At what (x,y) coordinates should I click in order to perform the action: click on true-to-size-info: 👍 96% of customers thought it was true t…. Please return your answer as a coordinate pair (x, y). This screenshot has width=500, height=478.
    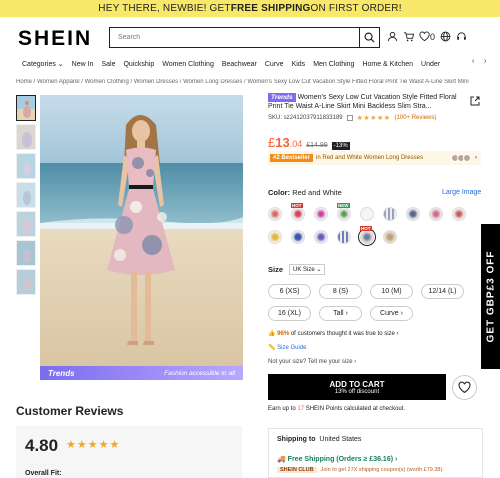
    Looking at the image, I should click on (333, 333).